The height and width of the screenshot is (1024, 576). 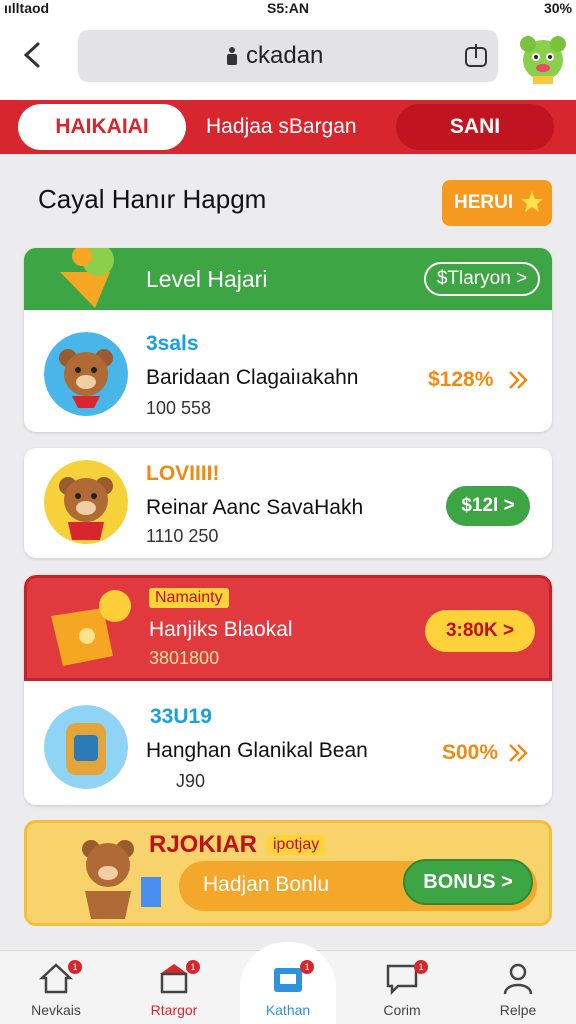 I want to click on address-bar: ckadan, so click(x=288, y=56).